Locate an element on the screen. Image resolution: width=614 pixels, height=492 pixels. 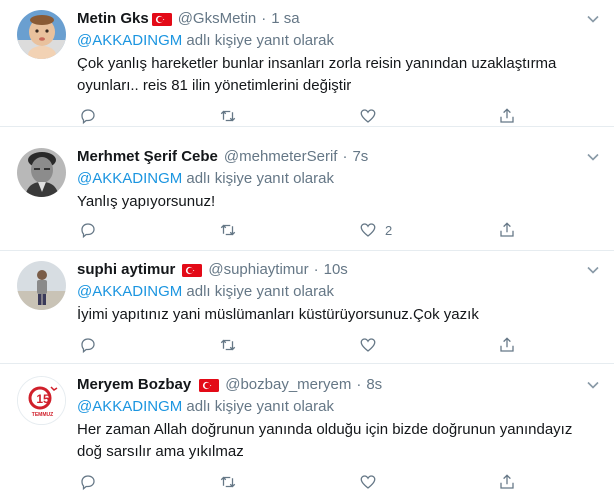
avatar: 15 TEMMUZ is located at coordinates (41, 400).